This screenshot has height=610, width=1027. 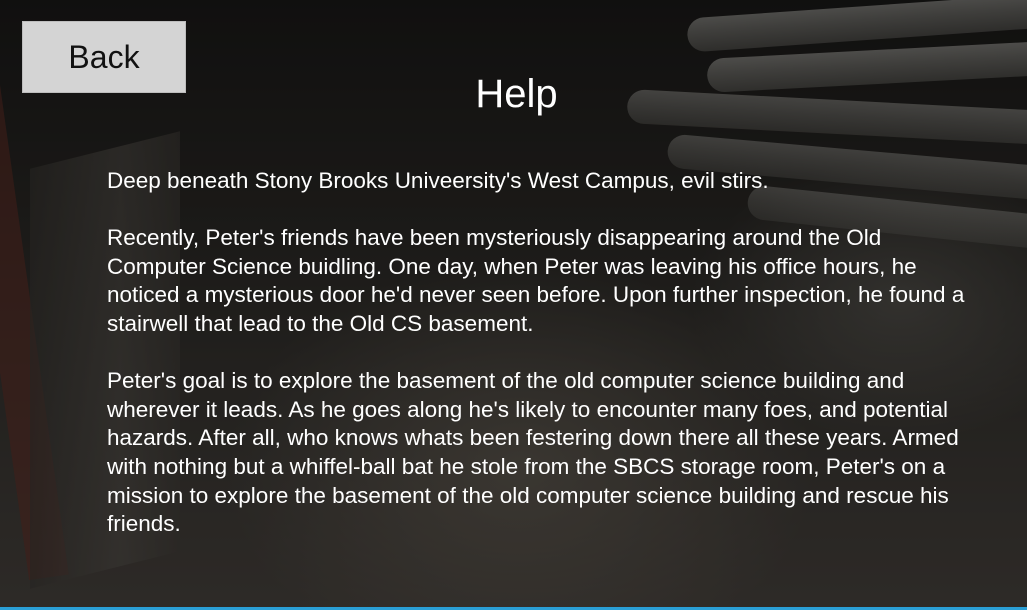 I want to click on page-title: Help, so click(x=516, y=94).